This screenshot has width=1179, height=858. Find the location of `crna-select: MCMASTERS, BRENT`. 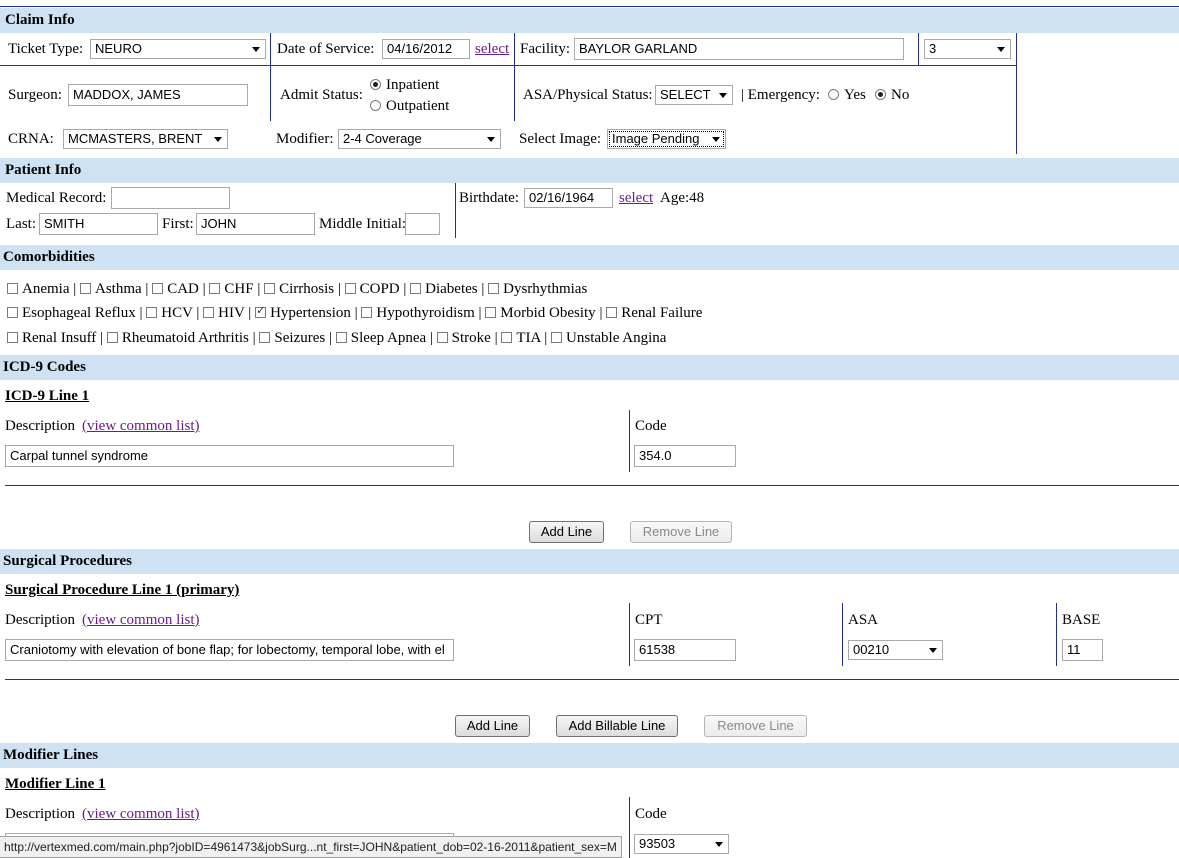

crna-select: MCMASTERS, BRENT is located at coordinates (145, 139).